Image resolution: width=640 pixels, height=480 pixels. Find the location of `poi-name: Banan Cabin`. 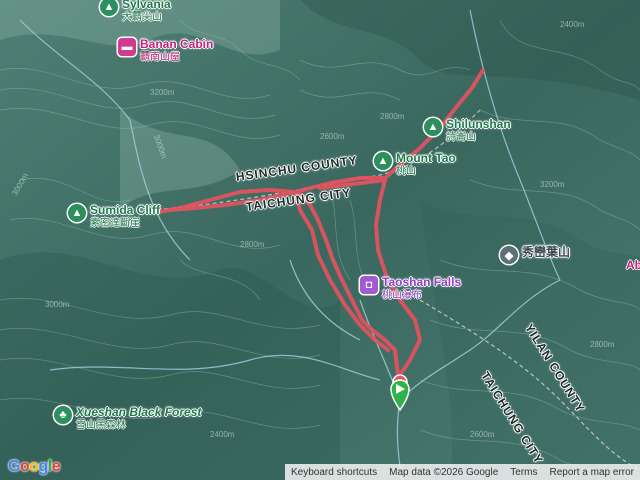

poi-name: Banan Cabin is located at coordinates (177, 44).